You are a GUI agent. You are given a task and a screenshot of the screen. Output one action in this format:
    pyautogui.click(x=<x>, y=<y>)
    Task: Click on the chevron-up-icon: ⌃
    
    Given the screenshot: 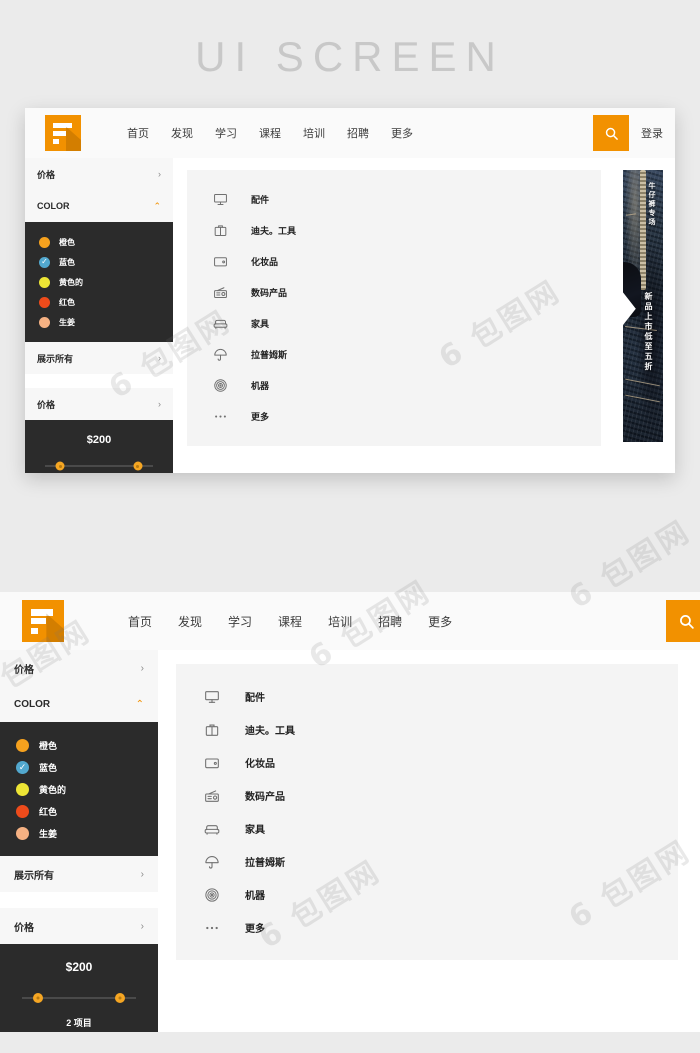 What is the action you would take?
    pyautogui.click(x=157, y=205)
    